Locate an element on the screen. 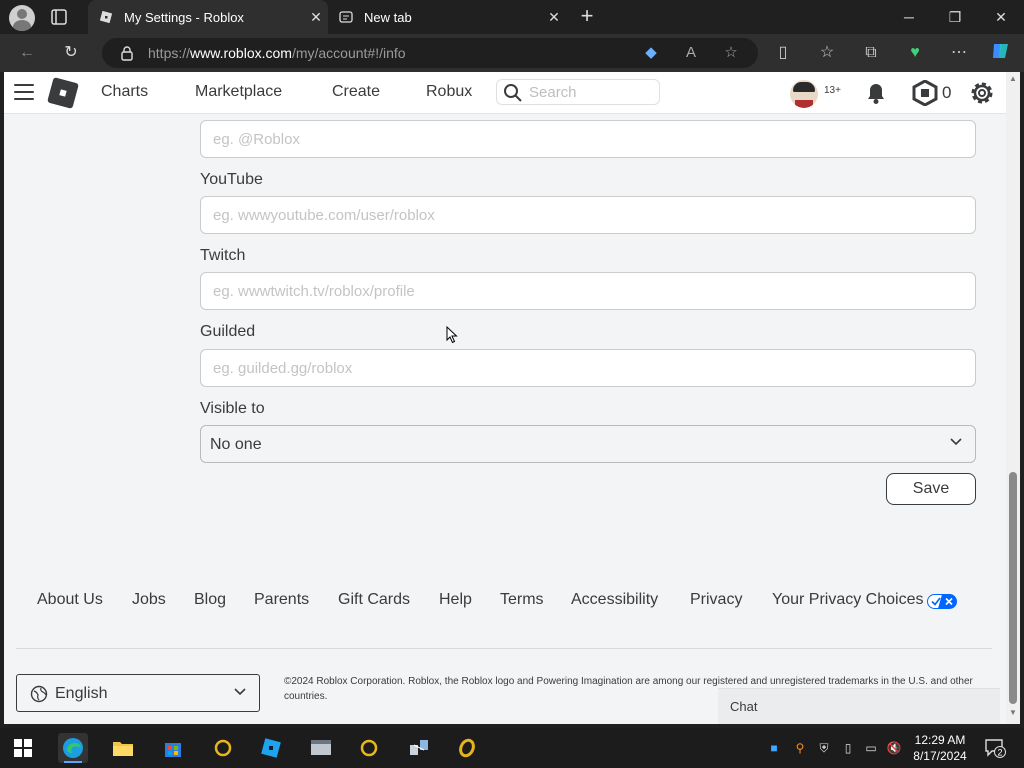 This screenshot has height=768, width=1024. footer-link-help: Help is located at coordinates (455, 600).